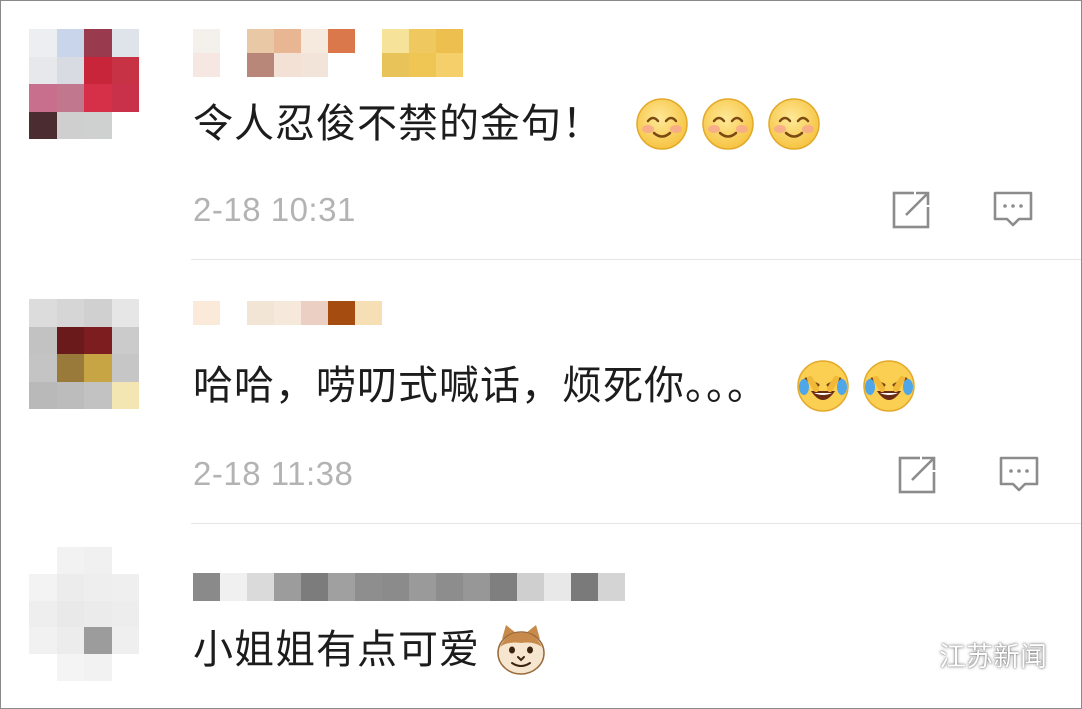 This screenshot has width=1082, height=709. What do you see at coordinates (274, 209) in the screenshot?
I see `comment-timestamp: 2-18 10:31` at bounding box center [274, 209].